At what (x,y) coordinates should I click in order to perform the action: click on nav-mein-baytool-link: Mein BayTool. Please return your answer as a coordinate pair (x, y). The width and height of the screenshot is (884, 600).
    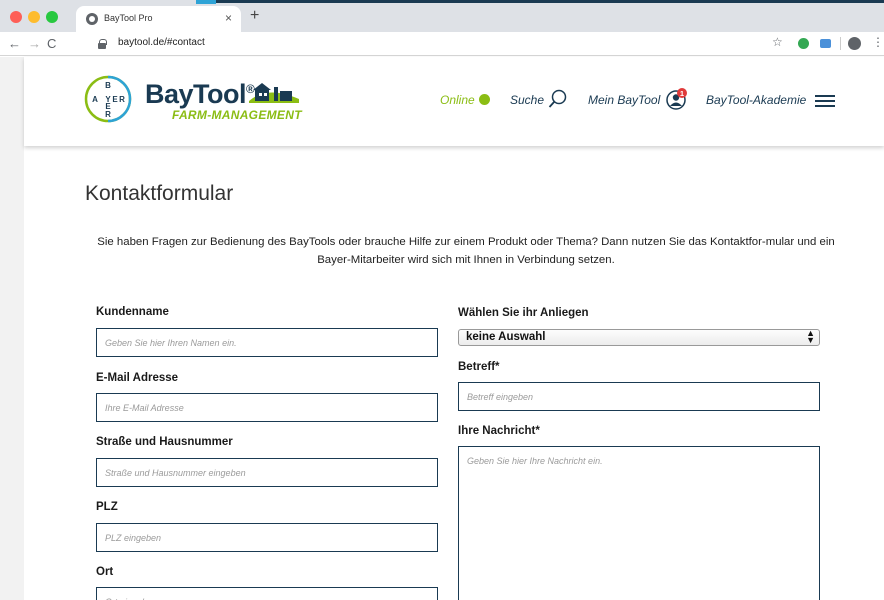
    Looking at the image, I should click on (624, 100).